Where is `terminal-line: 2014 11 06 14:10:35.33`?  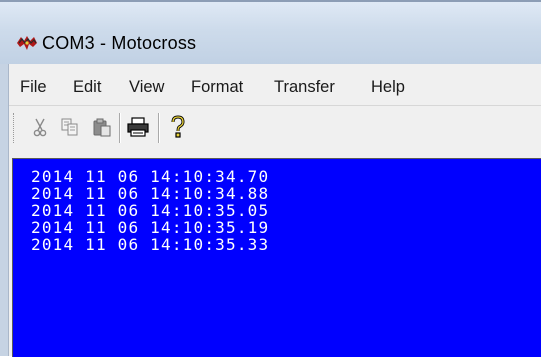 terminal-line: 2014 11 06 14:10:35.33 is located at coordinates (150, 244).